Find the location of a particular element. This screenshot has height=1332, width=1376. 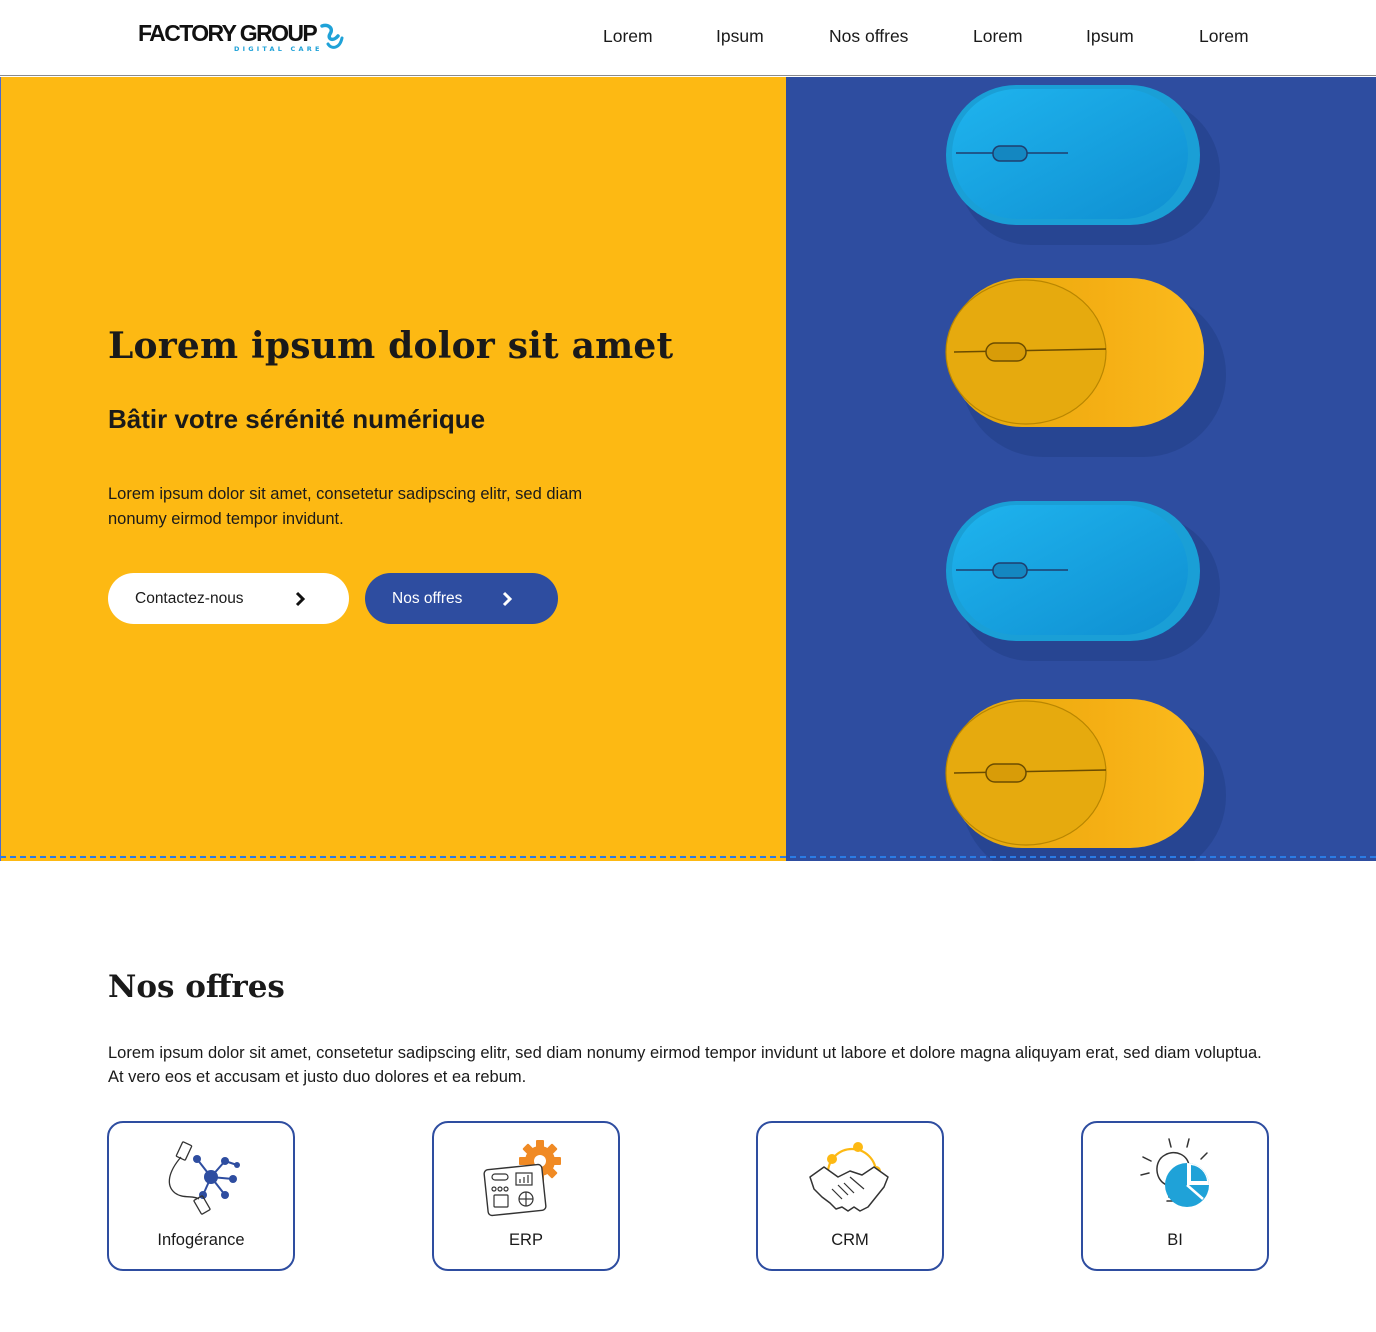

nos-offres-button: Nos offres is located at coordinates (461, 598).